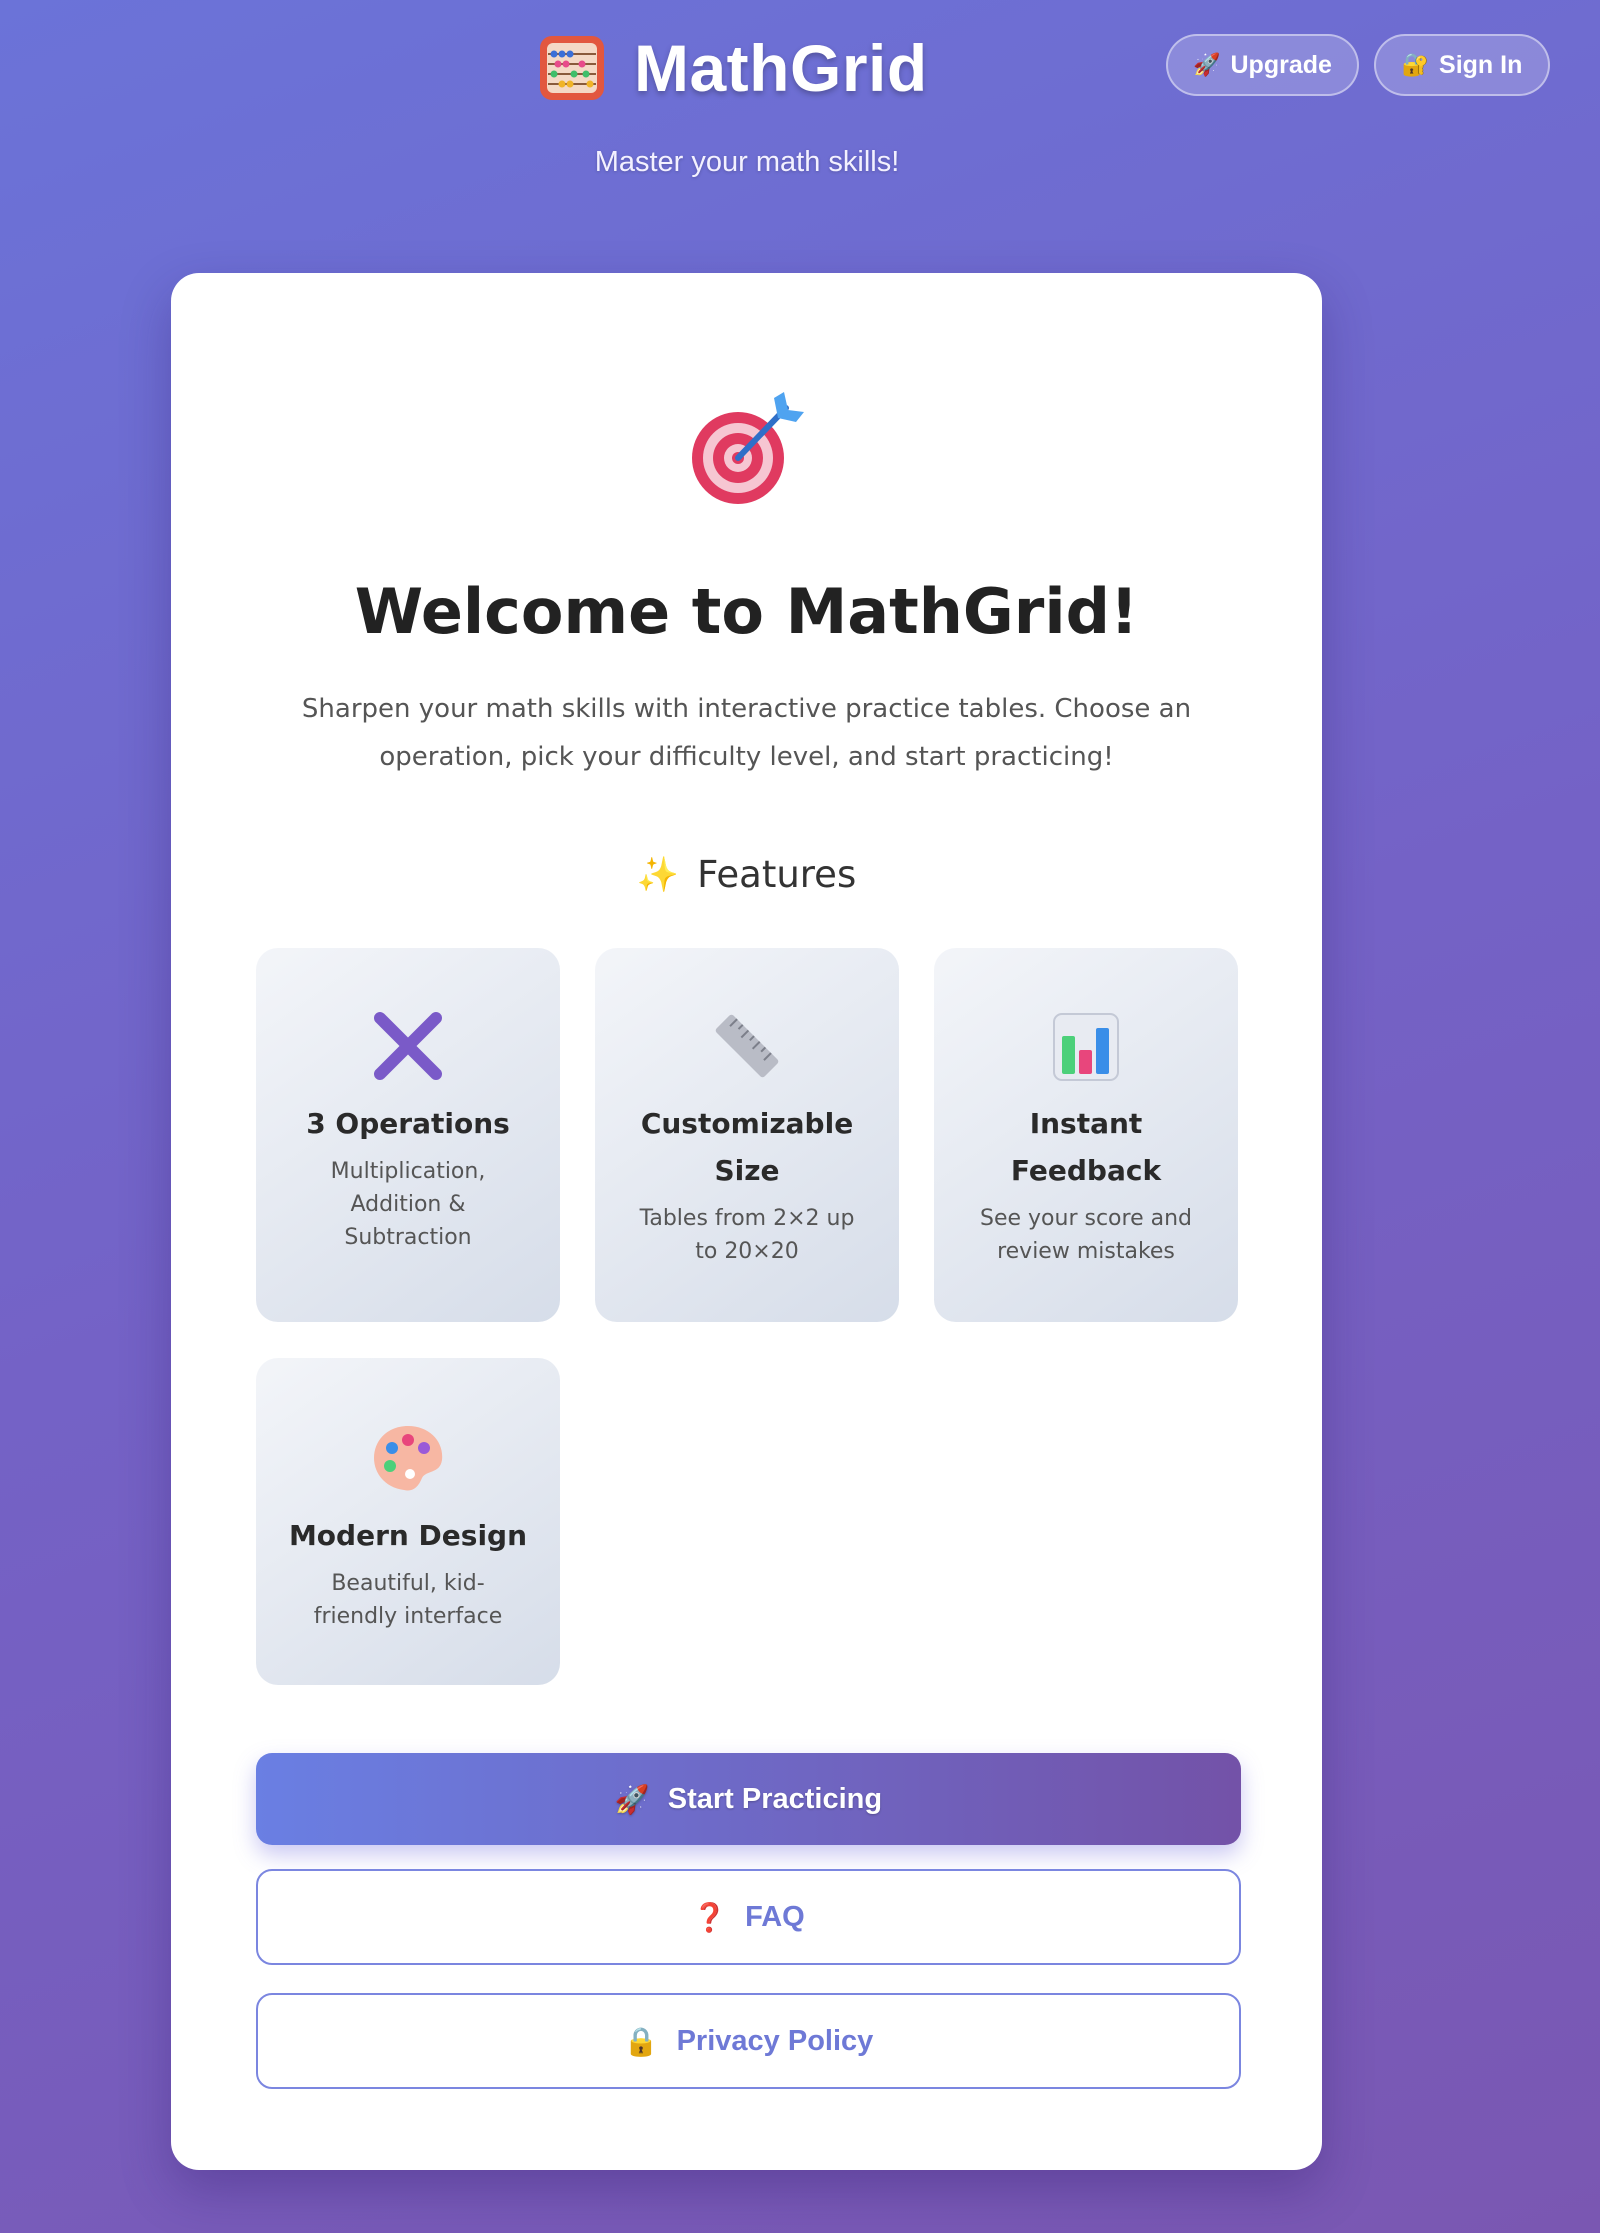 Image resolution: width=1600 pixels, height=2233 pixels. Describe the element at coordinates (775, 2040) in the screenshot. I see `privacy-policy-label: Privacy Policy` at that location.